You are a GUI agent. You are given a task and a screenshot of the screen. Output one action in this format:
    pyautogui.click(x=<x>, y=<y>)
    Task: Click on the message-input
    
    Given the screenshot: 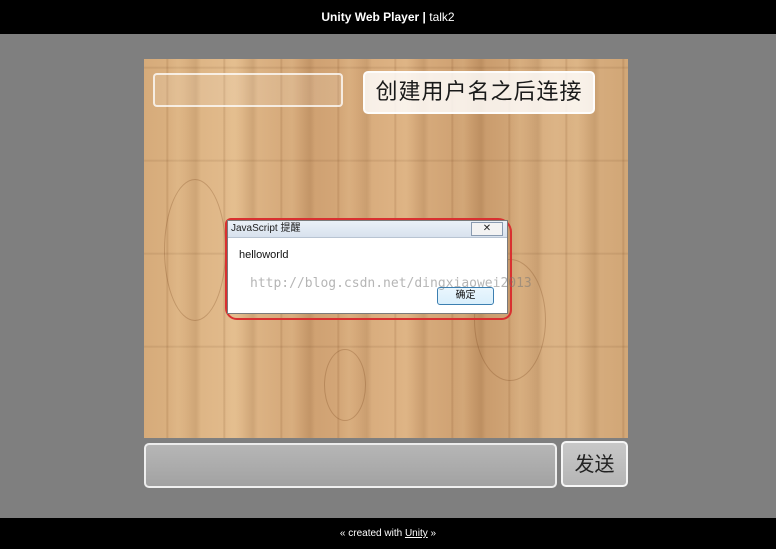 What is the action you would take?
    pyautogui.click(x=350, y=465)
    